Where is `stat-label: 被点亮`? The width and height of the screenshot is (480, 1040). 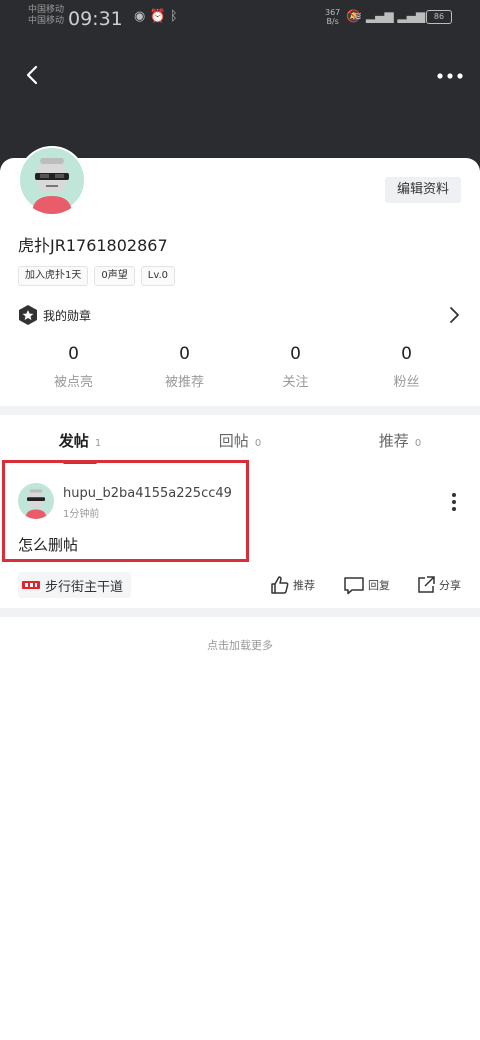 stat-label: 被点亮 is located at coordinates (73, 382).